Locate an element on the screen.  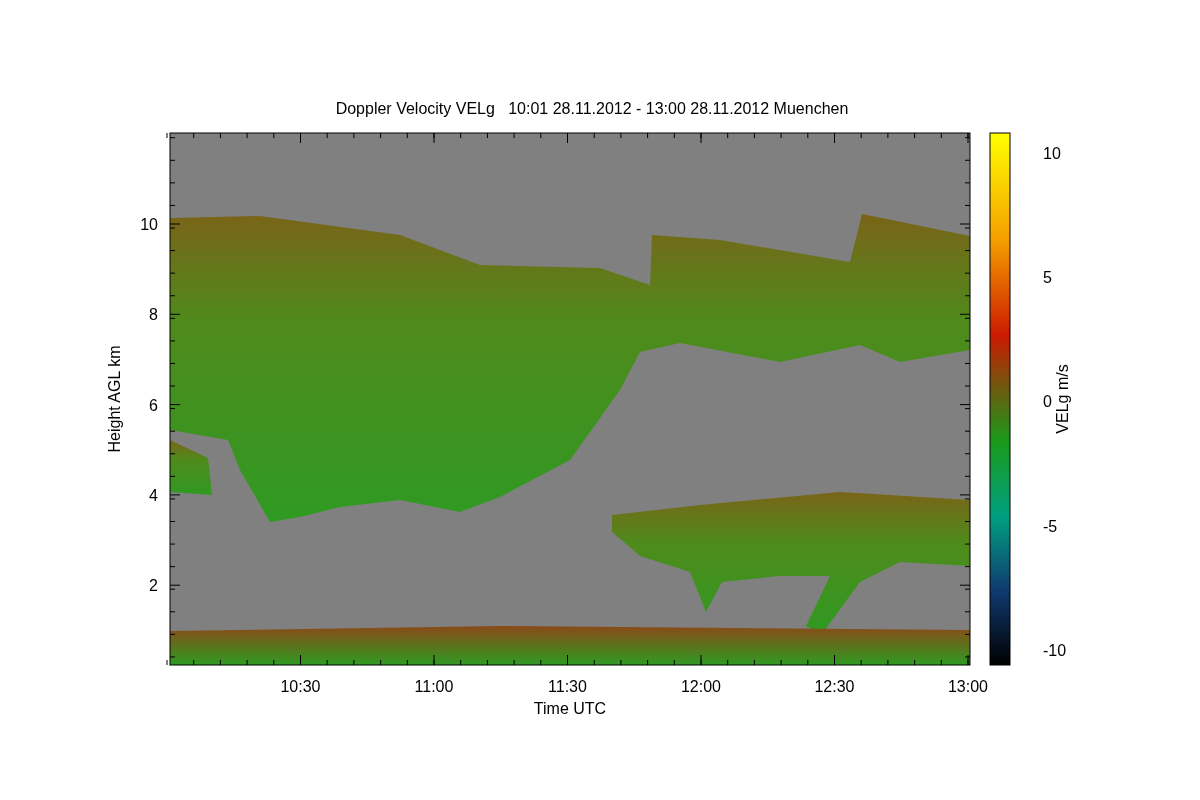
y-tick-label: 2 is located at coordinates (153, 586).